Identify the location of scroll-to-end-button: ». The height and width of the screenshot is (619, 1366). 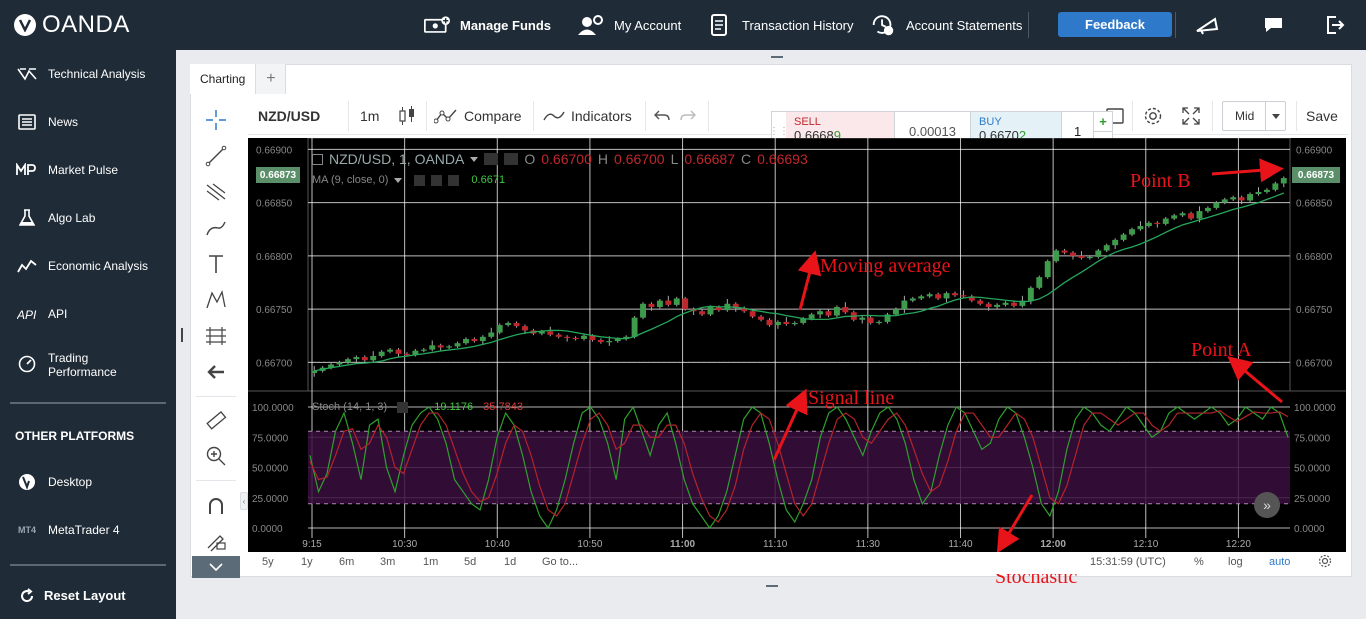
(1267, 505).